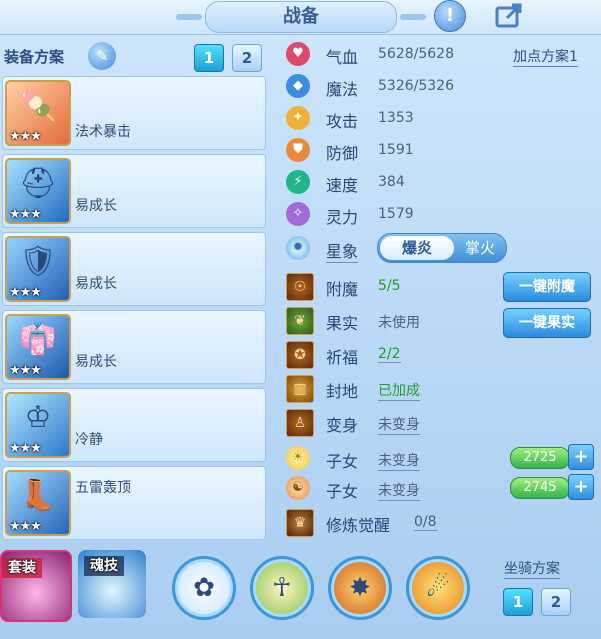 Image resolution: width=601 pixels, height=639 pixels. What do you see at coordinates (89, 440) in the screenshot?
I see `equipment-name: 冷静` at bounding box center [89, 440].